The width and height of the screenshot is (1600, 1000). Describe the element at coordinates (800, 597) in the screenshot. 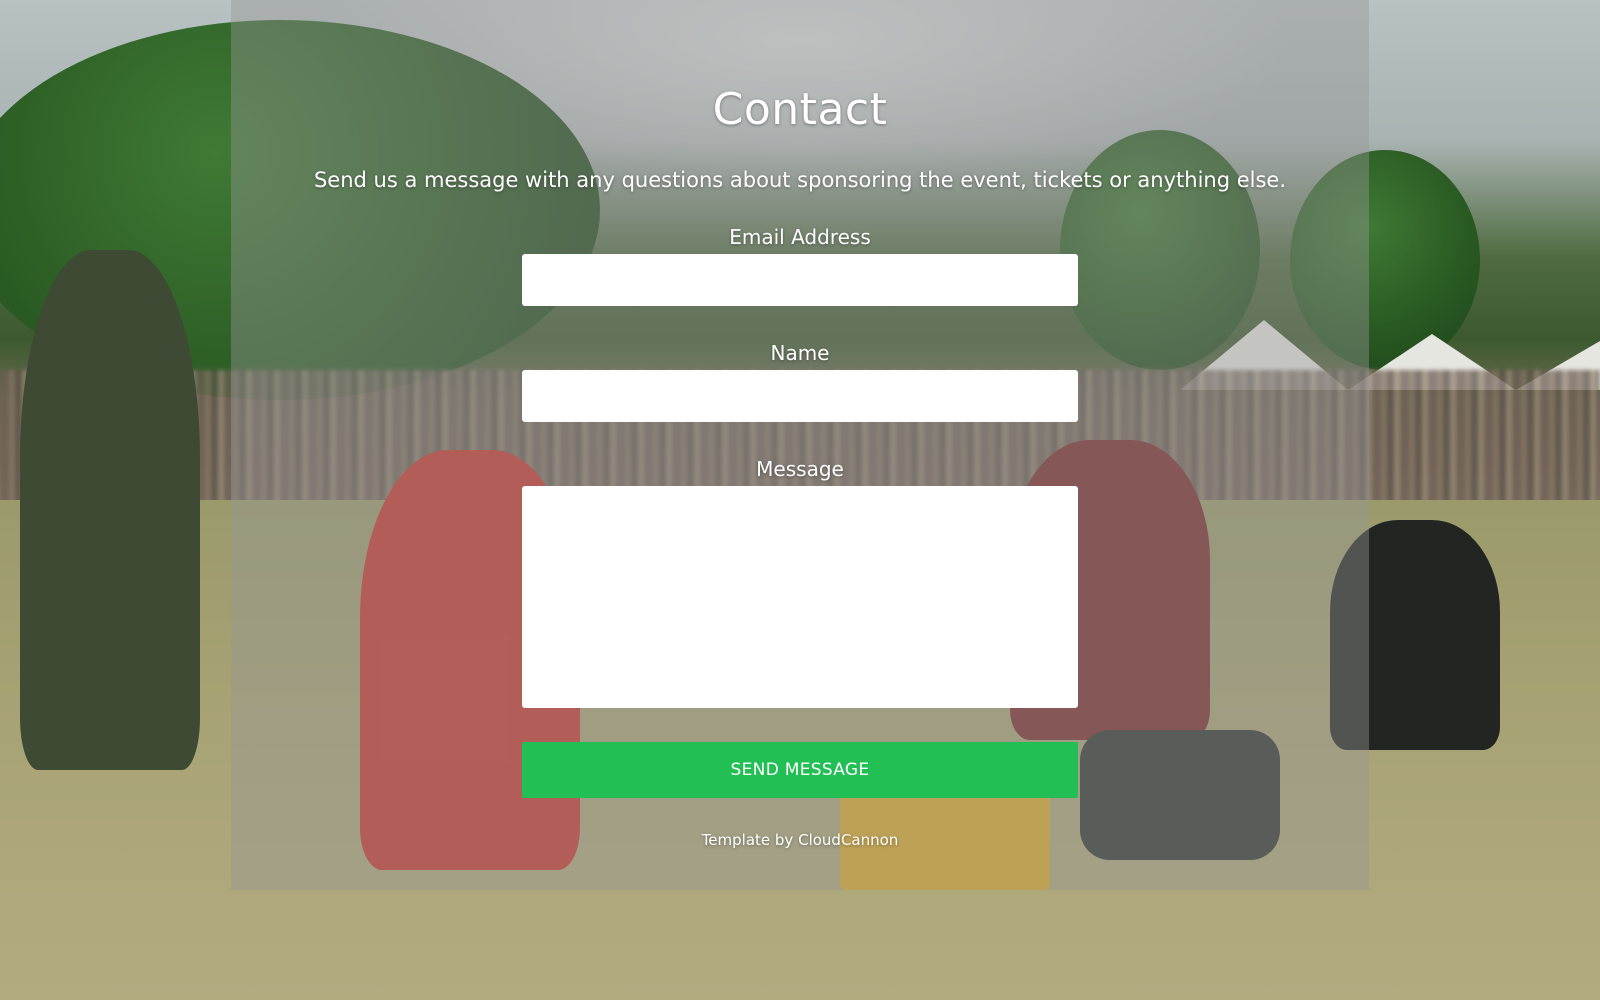

I see `message-field` at that location.